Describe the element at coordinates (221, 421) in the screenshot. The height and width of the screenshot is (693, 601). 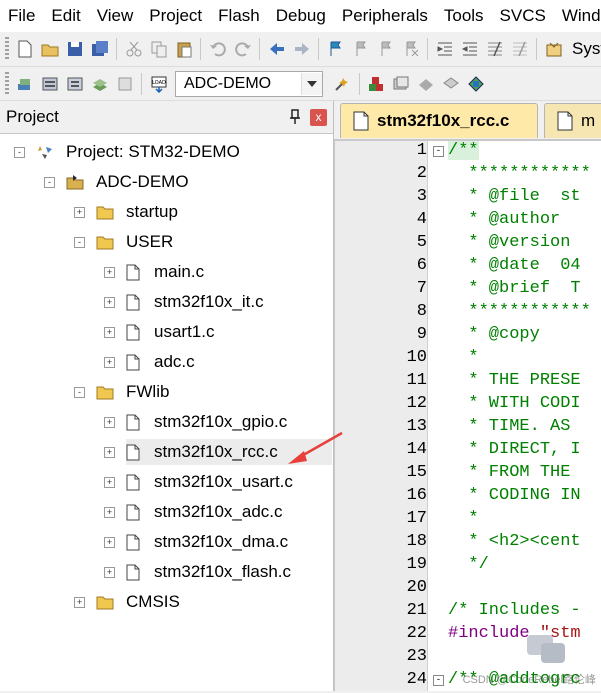
I see `tree-item-label: stm32f10x_gpio.c` at that location.